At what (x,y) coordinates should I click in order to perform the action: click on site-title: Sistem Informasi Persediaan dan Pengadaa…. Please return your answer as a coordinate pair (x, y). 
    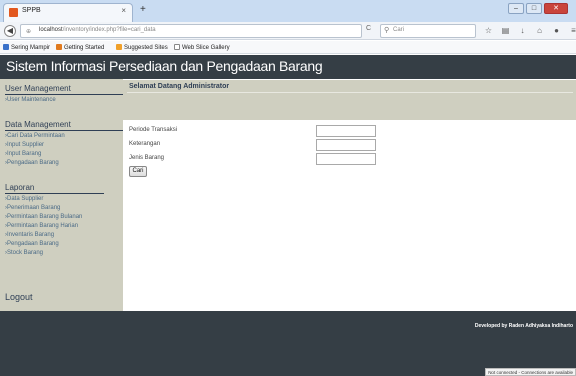
    Looking at the image, I should click on (164, 66).